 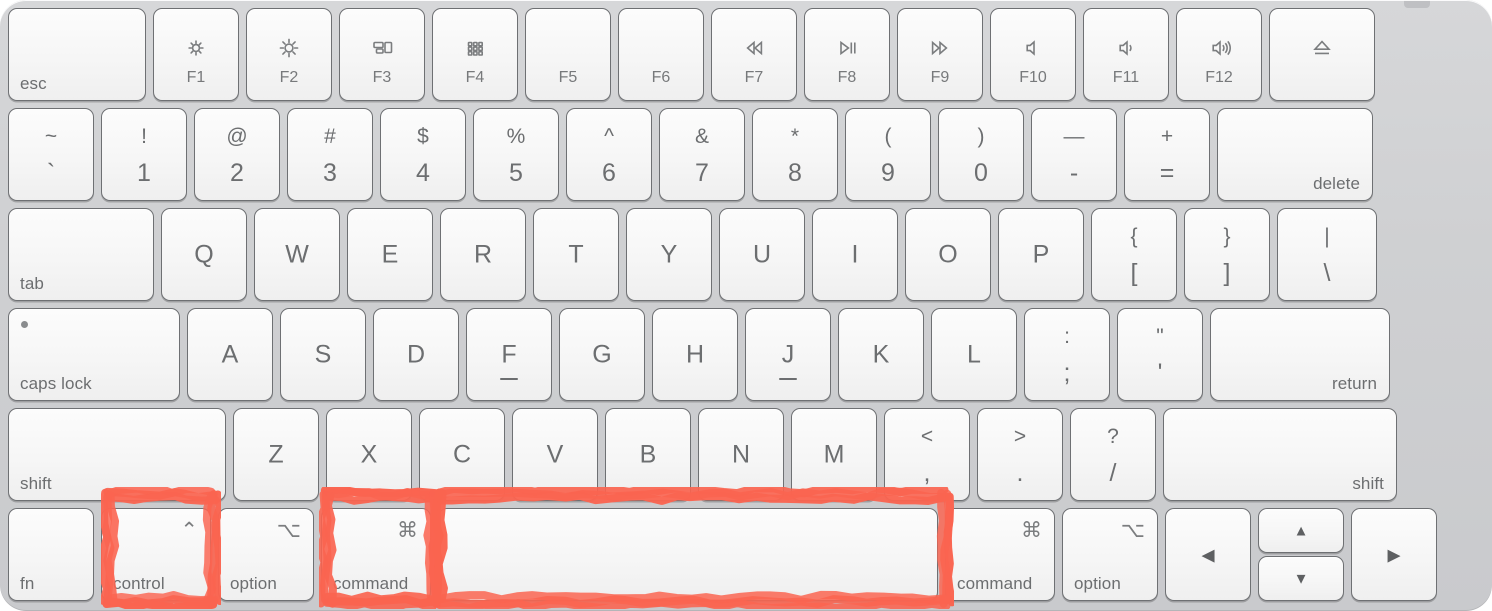 I want to click on key-shift-left: shift, so click(x=117, y=454).